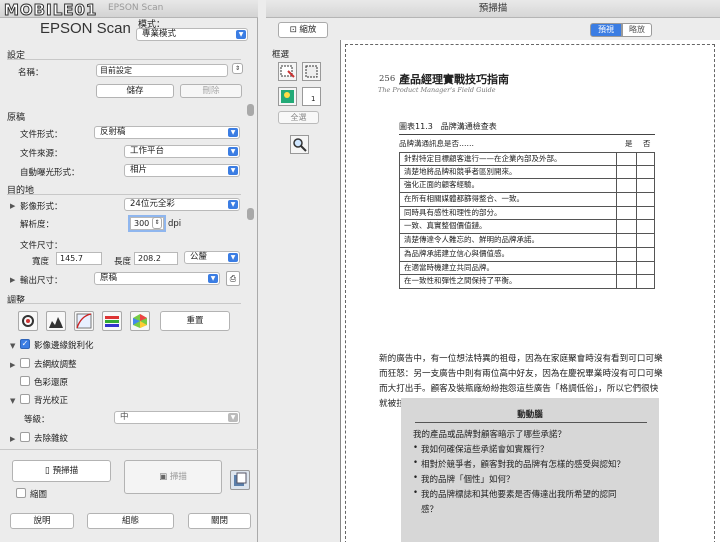  Describe the element at coordinates (287, 71) in the screenshot. I see `marquee-tool-icon` at that location.